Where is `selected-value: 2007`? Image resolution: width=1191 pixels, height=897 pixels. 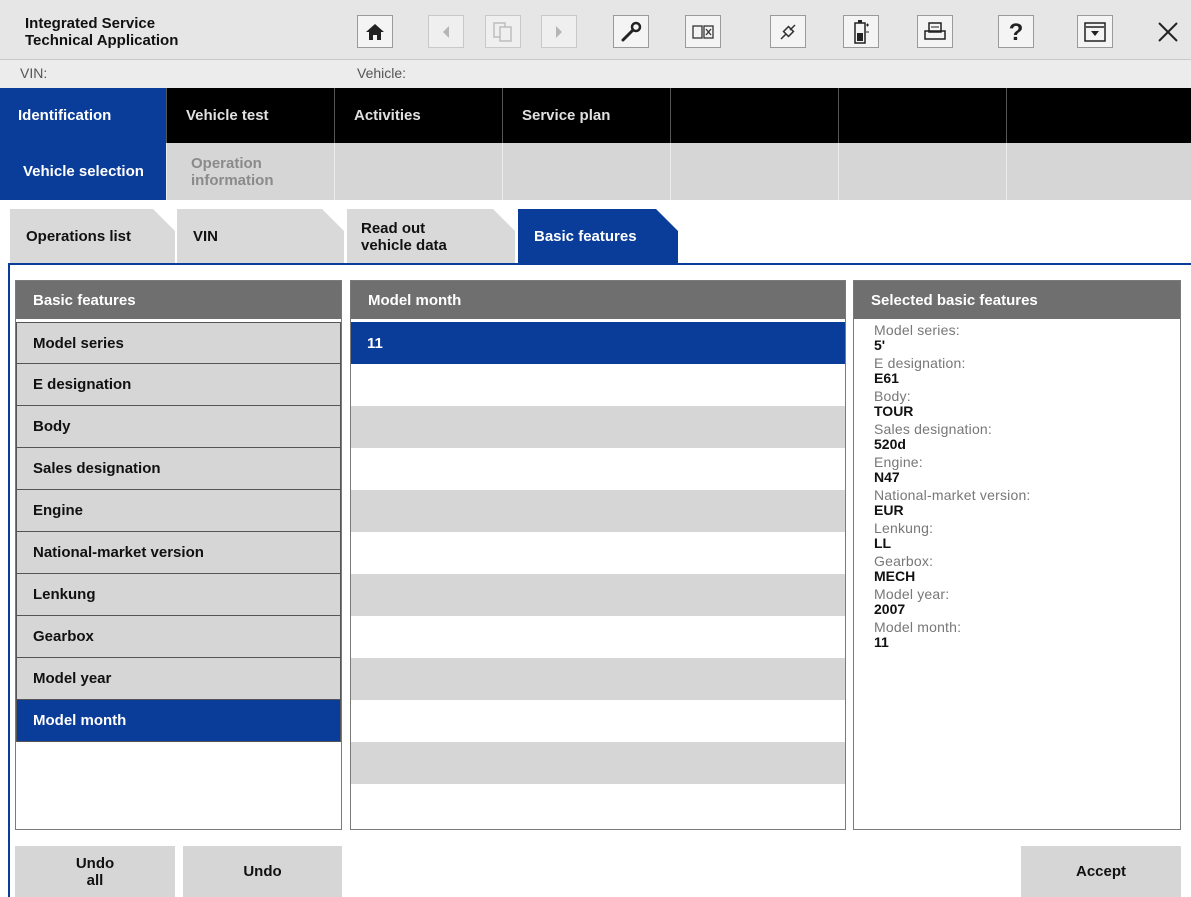 selected-value: 2007 is located at coordinates (890, 609).